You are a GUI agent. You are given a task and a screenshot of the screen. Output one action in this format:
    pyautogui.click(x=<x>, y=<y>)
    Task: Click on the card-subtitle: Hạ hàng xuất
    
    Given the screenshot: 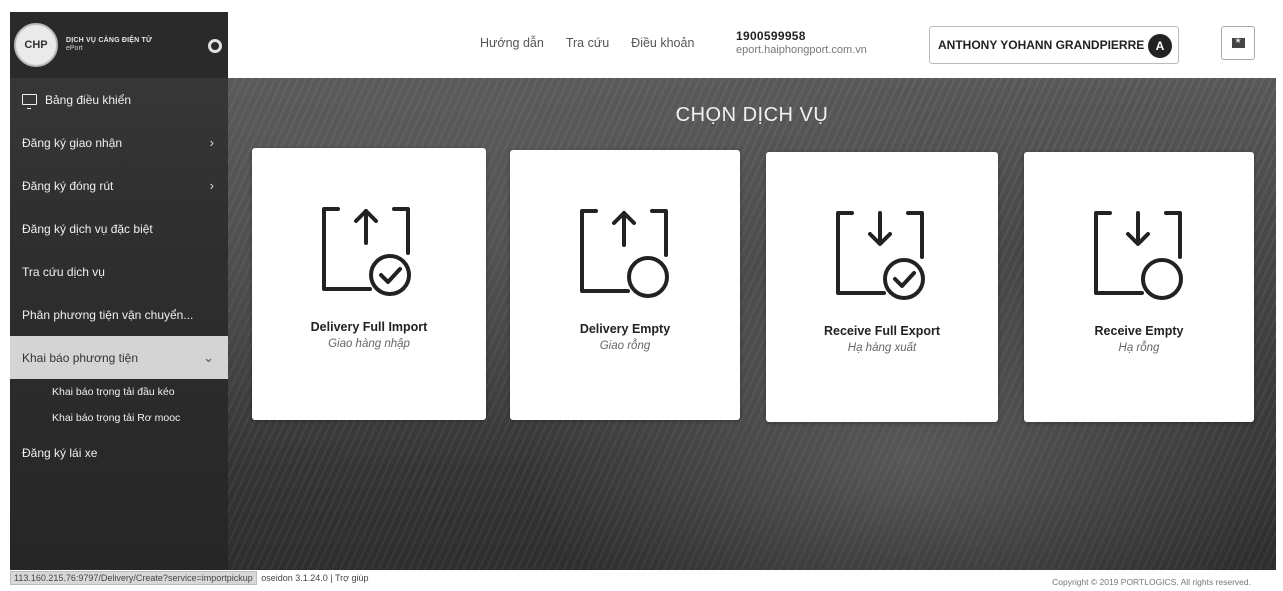 What is the action you would take?
    pyautogui.click(x=882, y=348)
    